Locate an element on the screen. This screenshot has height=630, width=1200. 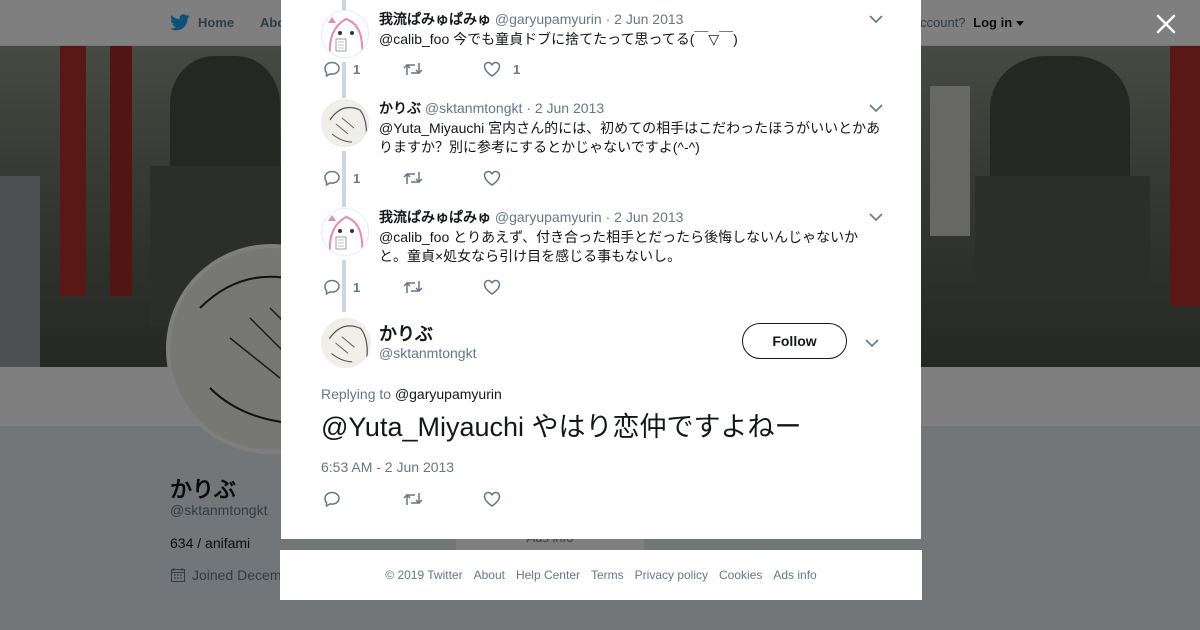
main-tweet-actions is located at coordinates (443, 499).